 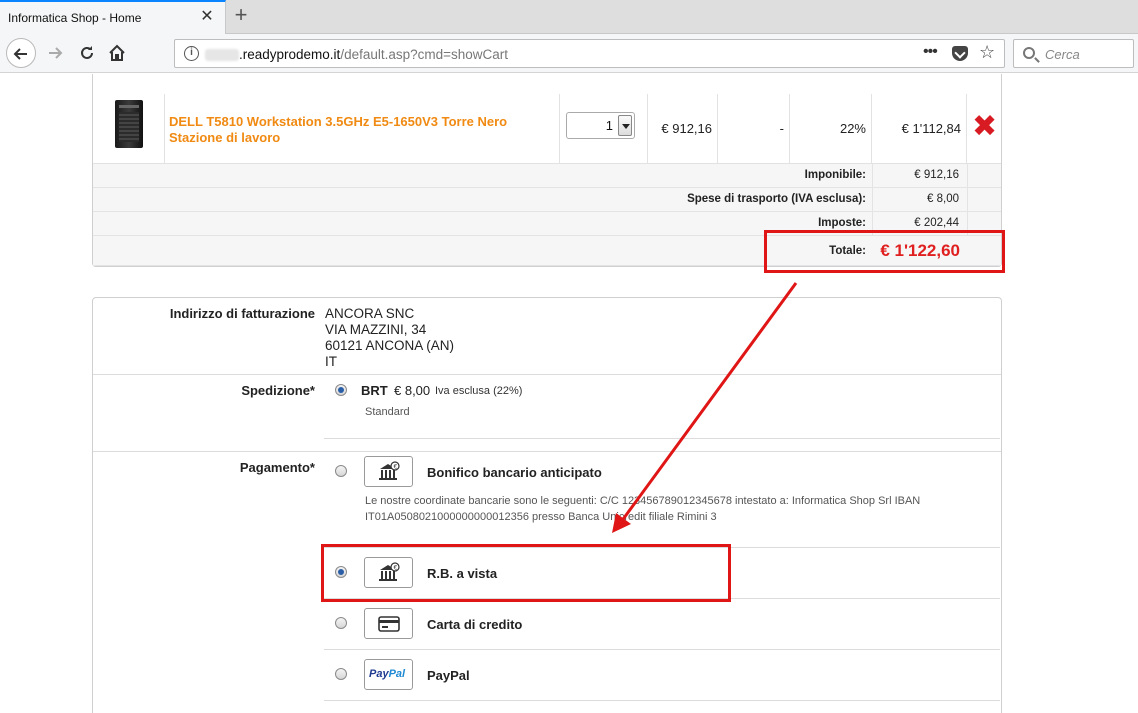 I want to click on reload-icon, so click(x=87, y=52).